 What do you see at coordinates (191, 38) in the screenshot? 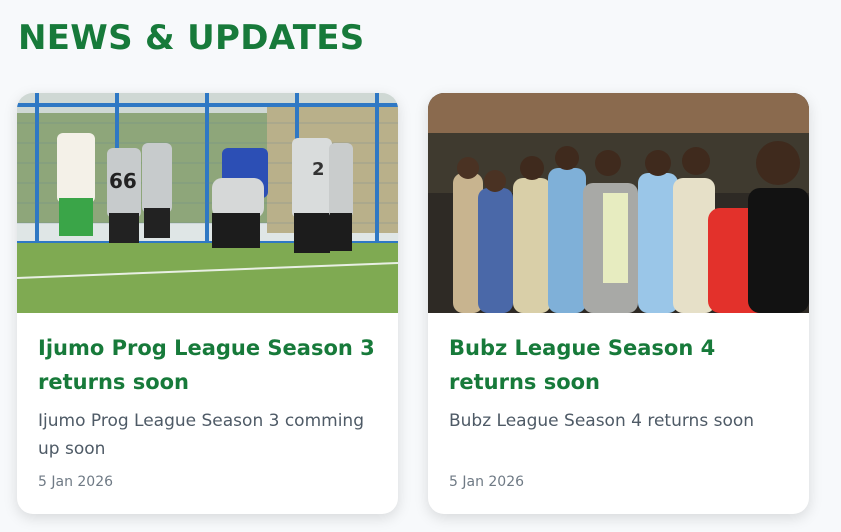
I see `section-title: NEWS & UPDATES` at bounding box center [191, 38].